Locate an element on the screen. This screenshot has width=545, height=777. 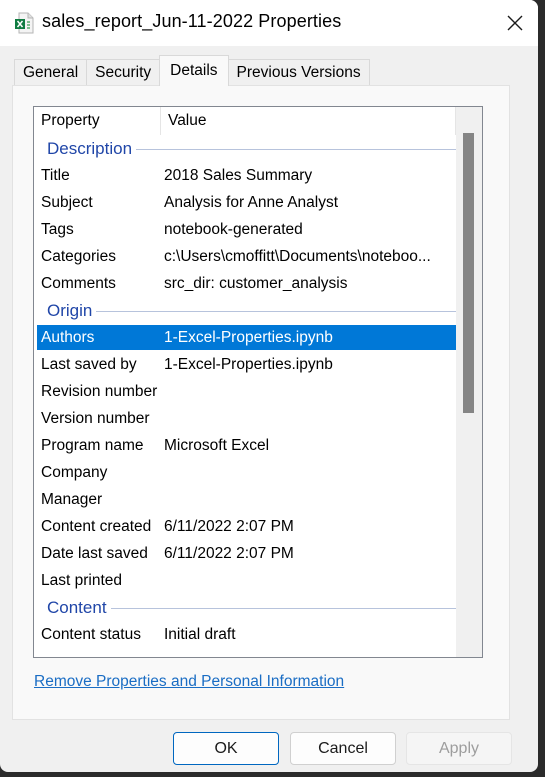
tab-previous-versions: Previous Versions is located at coordinates (298, 72).